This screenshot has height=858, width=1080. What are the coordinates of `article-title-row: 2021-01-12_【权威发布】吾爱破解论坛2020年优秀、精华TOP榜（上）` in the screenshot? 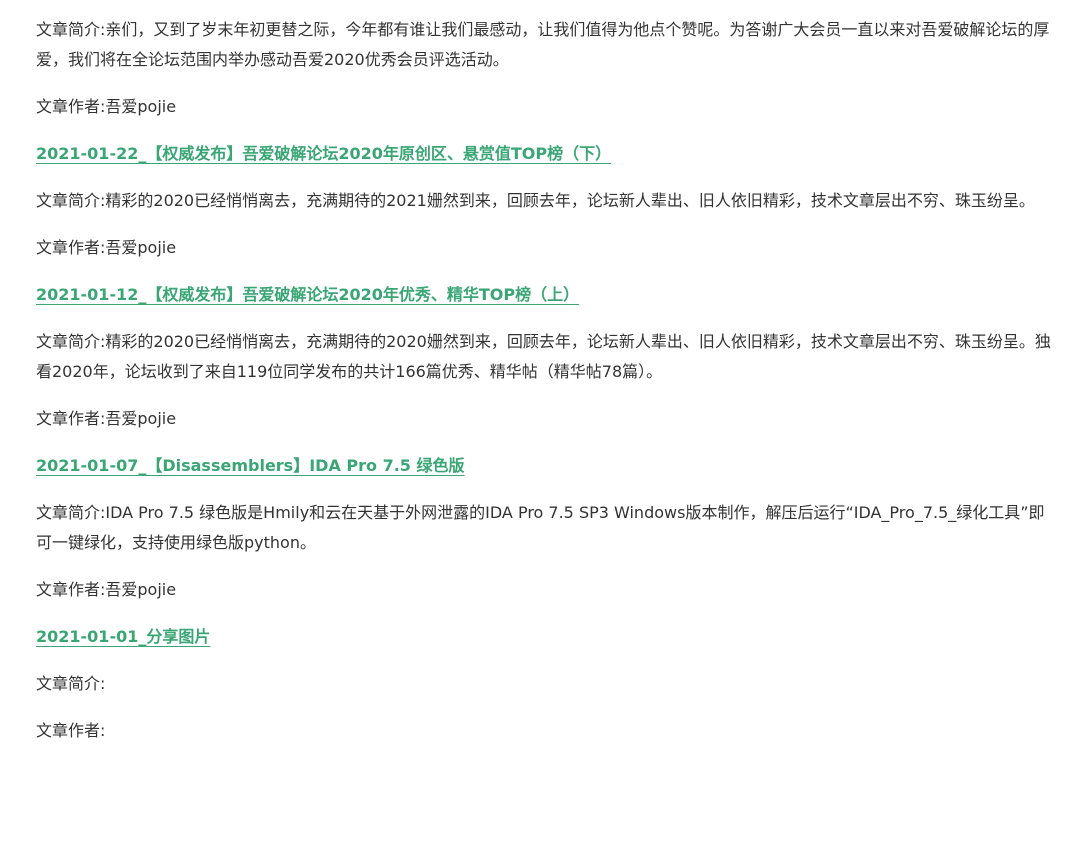 It's located at (544, 303).